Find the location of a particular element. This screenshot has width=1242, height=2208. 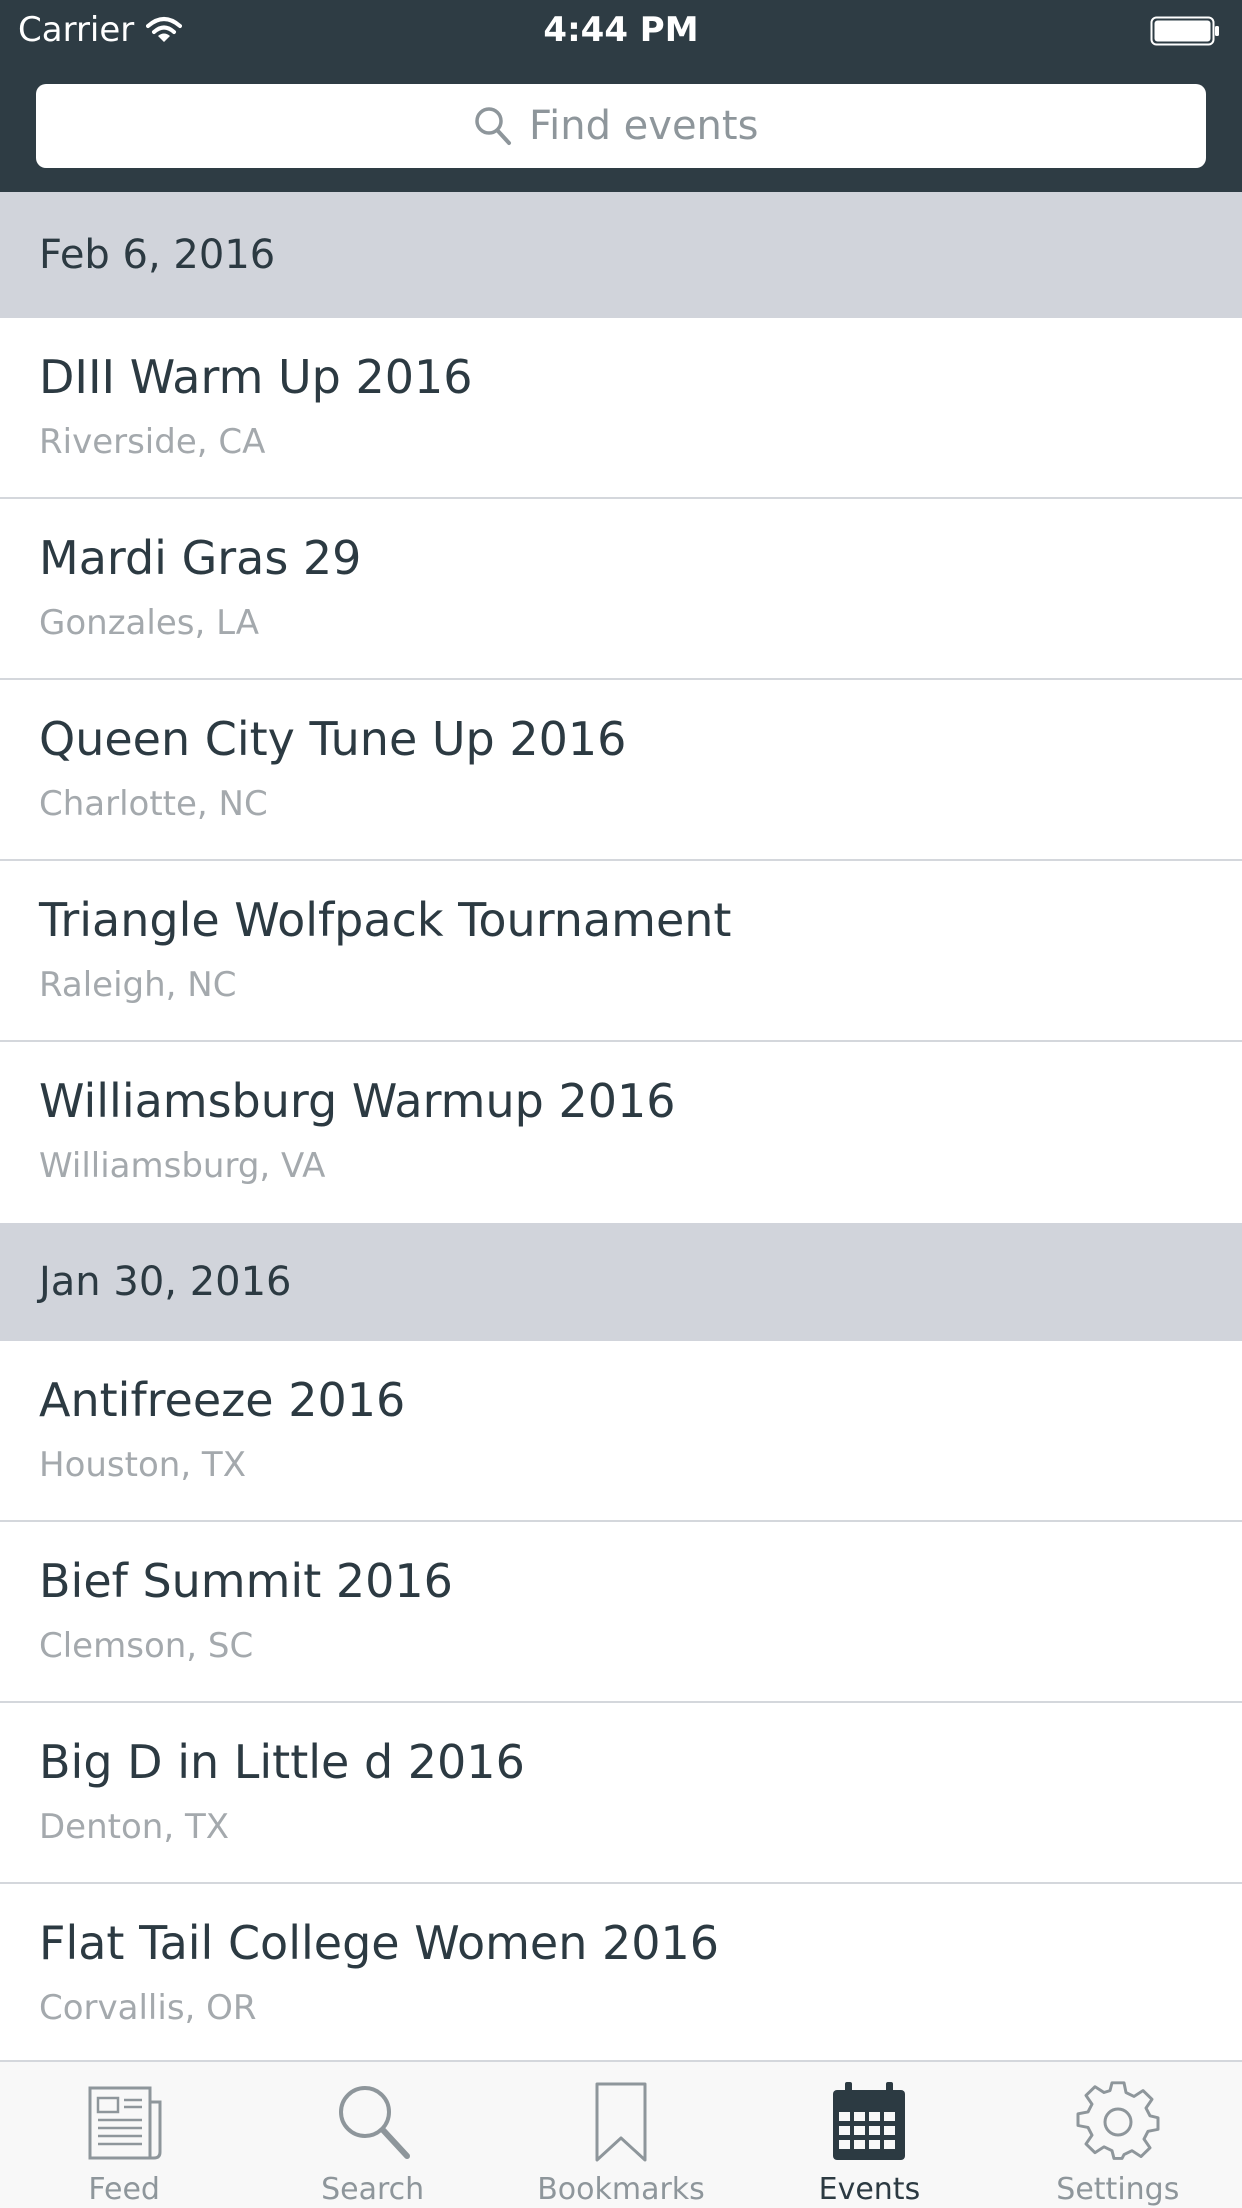

tab-label: Events is located at coordinates (869, 2189).